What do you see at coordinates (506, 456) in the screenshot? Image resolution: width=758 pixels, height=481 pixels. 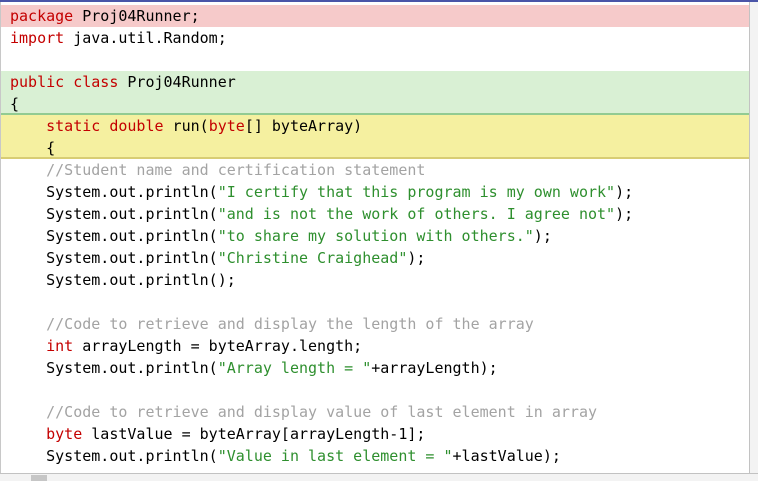 I see `code-token: +lastValue);` at bounding box center [506, 456].